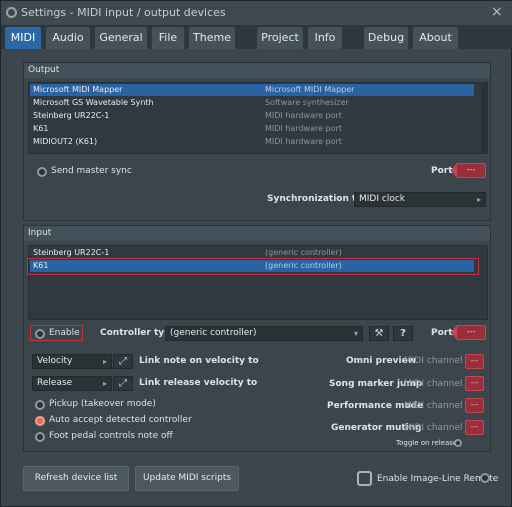  I want to click on toggle-on-release-radio, so click(458, 443).